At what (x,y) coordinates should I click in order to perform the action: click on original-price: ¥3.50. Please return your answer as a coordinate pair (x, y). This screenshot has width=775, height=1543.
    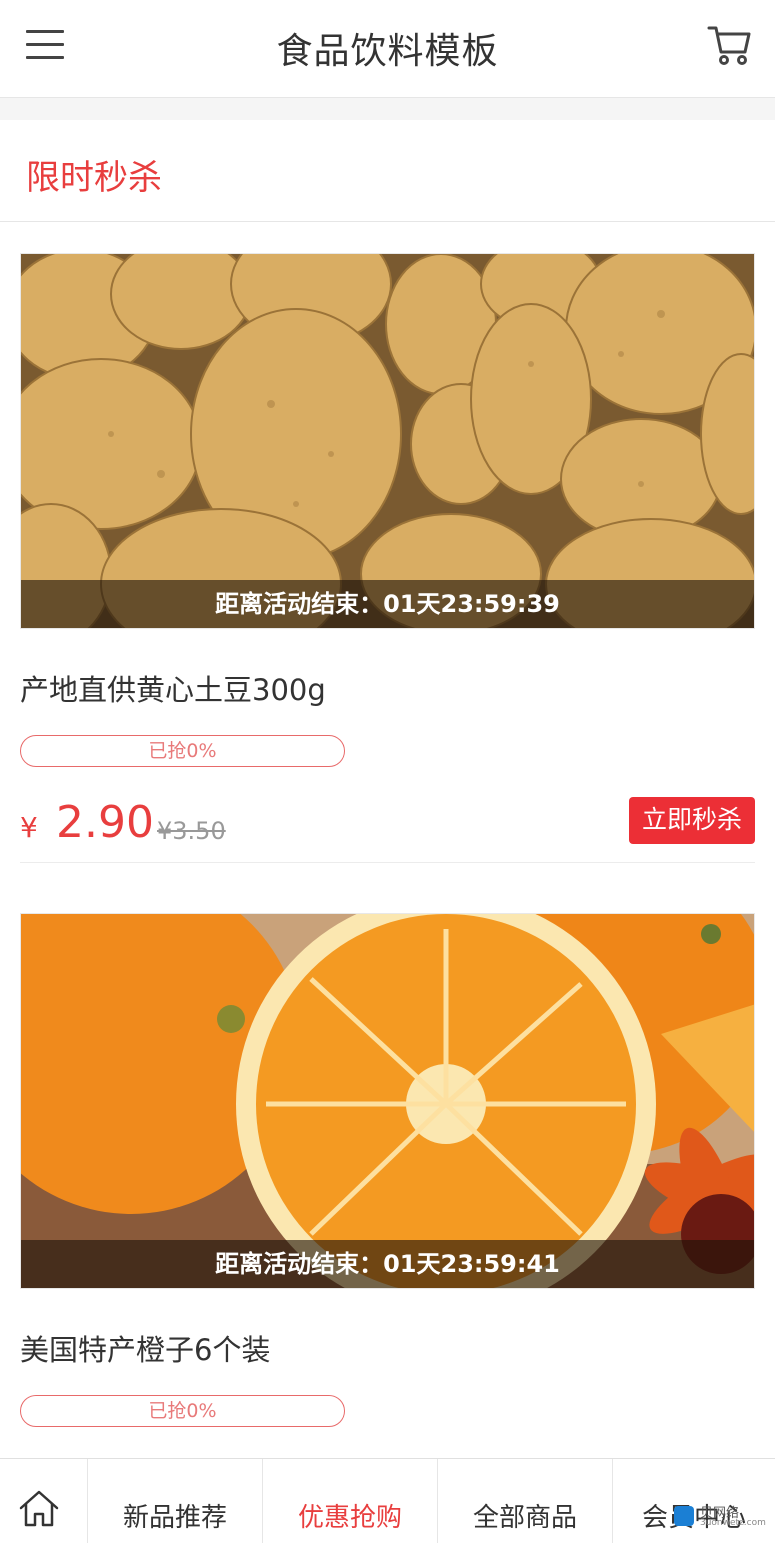
    Looking at the image, I should click on (191, 831).